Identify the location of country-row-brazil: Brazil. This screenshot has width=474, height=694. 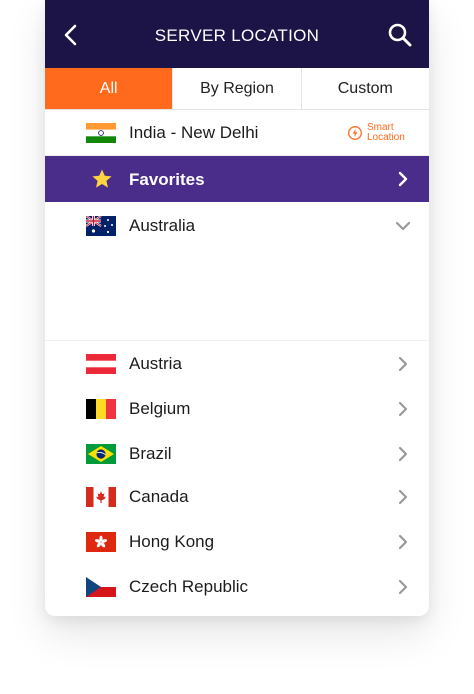
(237, 454).